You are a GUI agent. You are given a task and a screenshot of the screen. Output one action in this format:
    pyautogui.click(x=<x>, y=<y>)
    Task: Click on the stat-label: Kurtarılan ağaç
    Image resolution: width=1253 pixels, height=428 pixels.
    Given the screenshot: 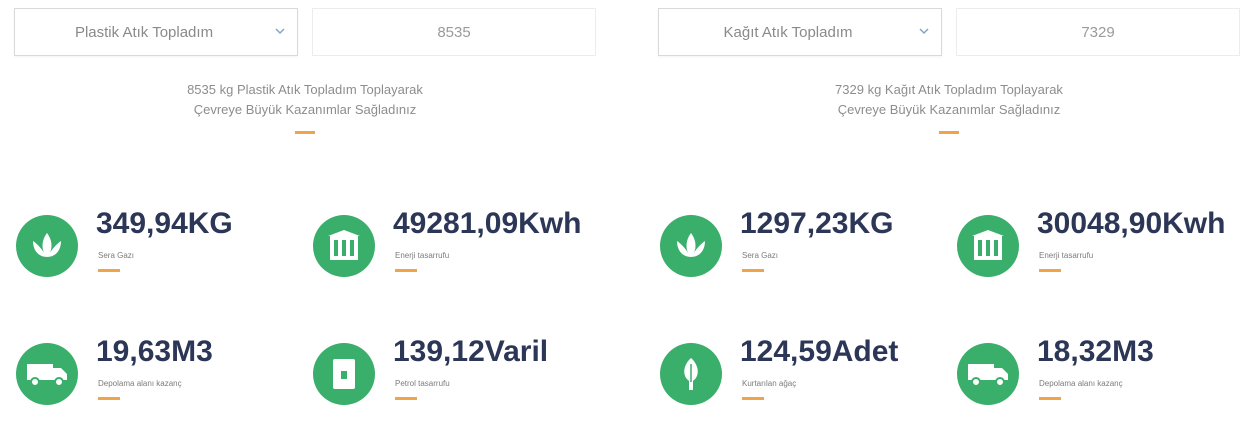 What is the action you would take?
    pyautogui.click(x=769, y=383)
    